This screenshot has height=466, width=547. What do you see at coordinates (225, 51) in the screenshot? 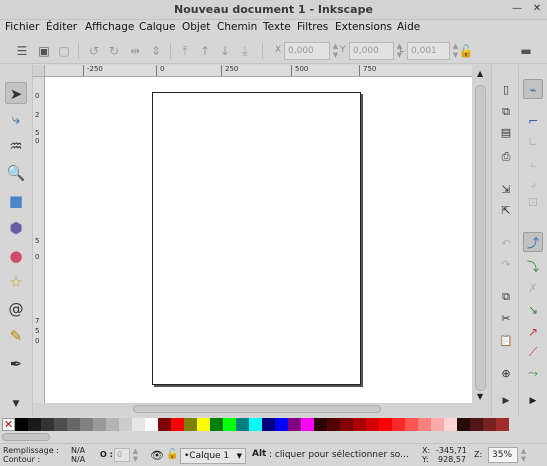
I see `lower-icon: ↓` at bounding box center [225, 51].